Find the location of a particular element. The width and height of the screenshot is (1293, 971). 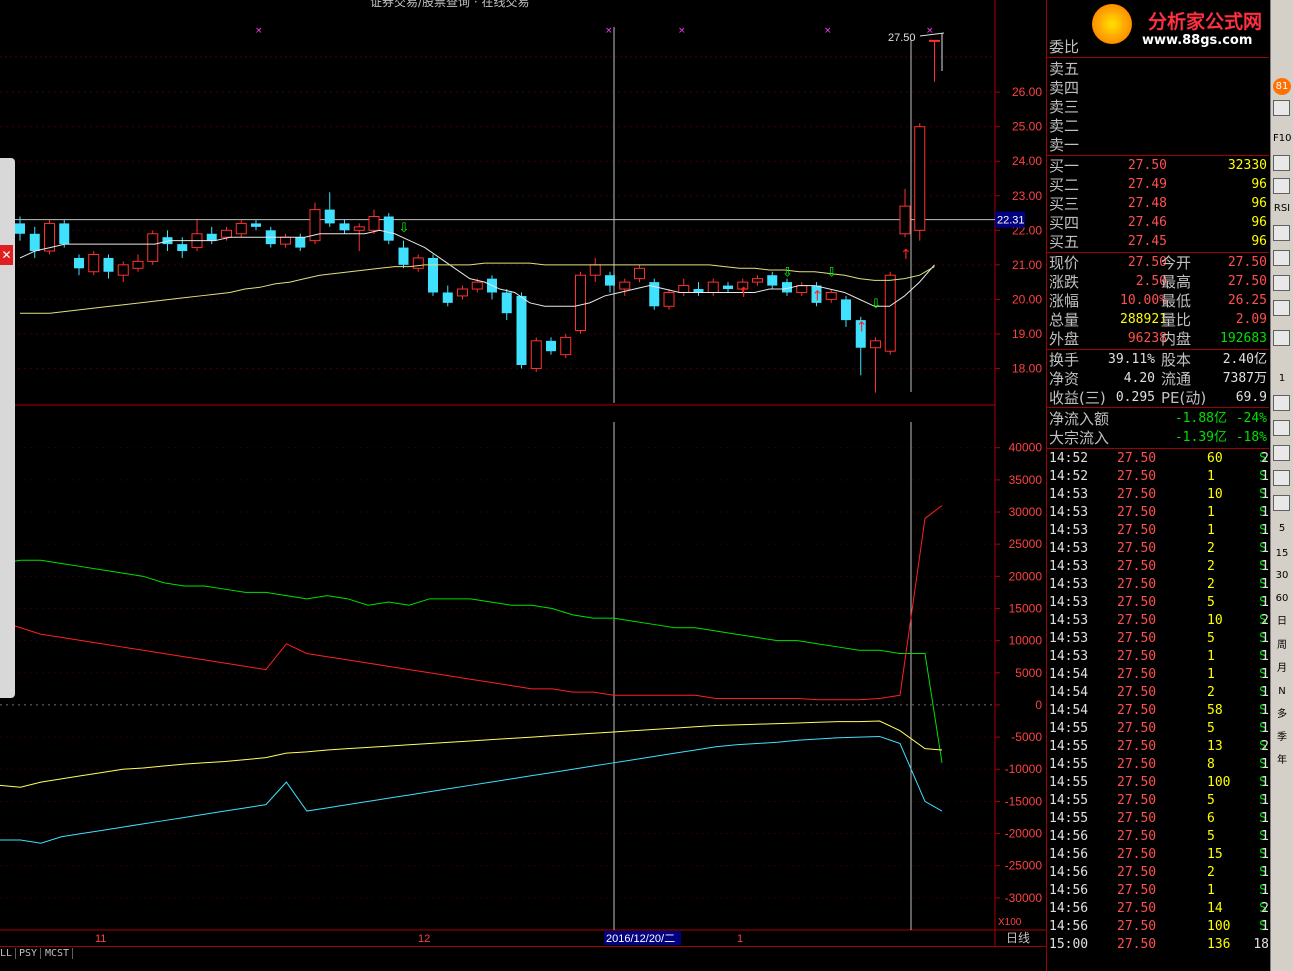

toolbar-button-11: N is located at coordinates (1282, 691).